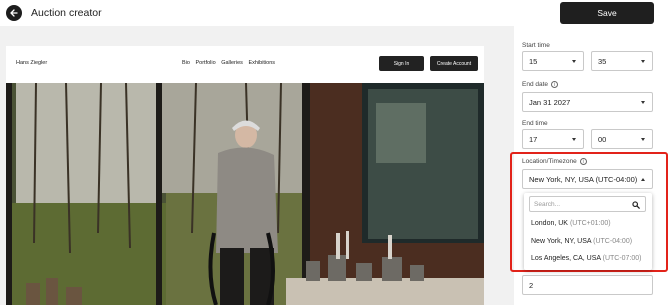 The height and width of the screenshot is (305, 670). Describe the element at coordinates (587, 102) in the screenshot. I see `end-date-select: Jan 31 2027` at that location.